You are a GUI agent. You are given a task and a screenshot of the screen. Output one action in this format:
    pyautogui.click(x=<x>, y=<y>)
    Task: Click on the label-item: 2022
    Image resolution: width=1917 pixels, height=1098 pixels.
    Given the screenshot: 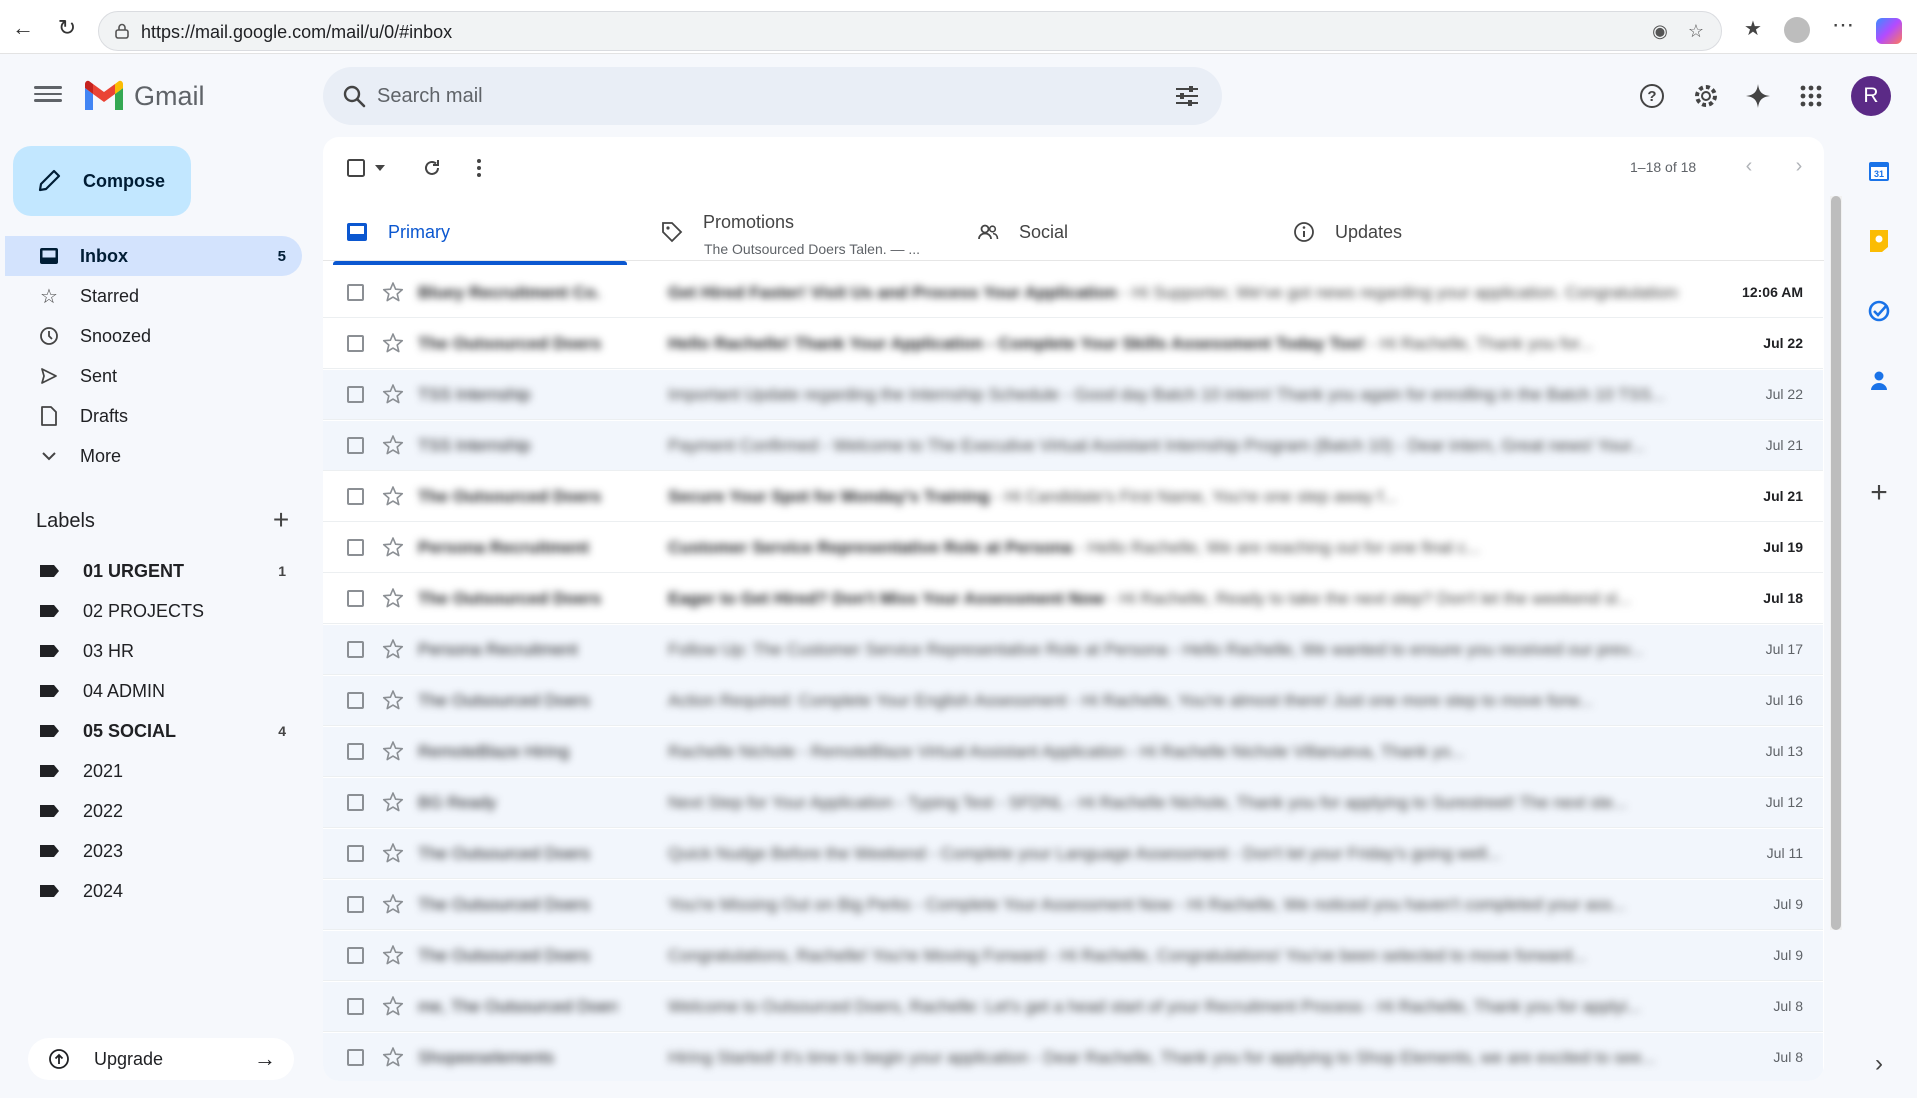 What is the action you would take?
    pyautogui.click(x=153, y=811)
    